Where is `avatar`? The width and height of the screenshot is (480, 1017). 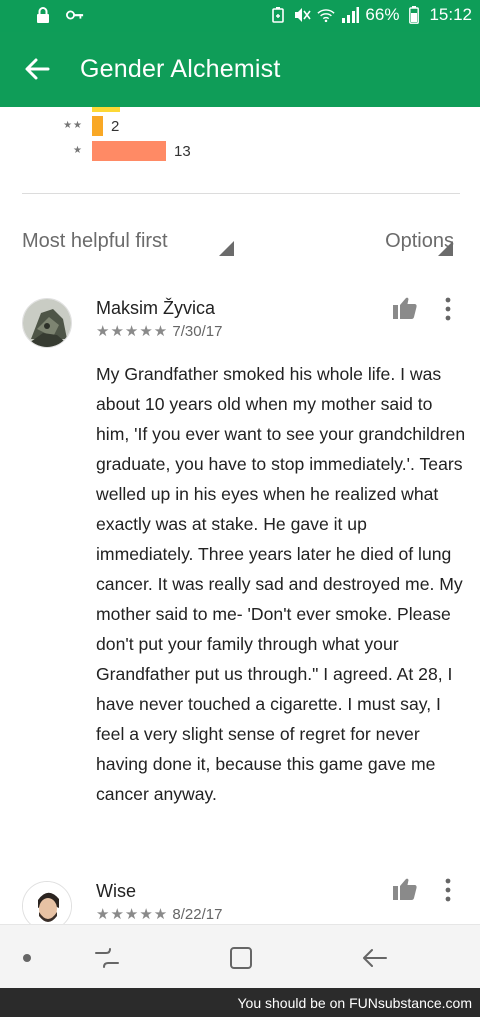
avatar is located at coordinates (47, 323).